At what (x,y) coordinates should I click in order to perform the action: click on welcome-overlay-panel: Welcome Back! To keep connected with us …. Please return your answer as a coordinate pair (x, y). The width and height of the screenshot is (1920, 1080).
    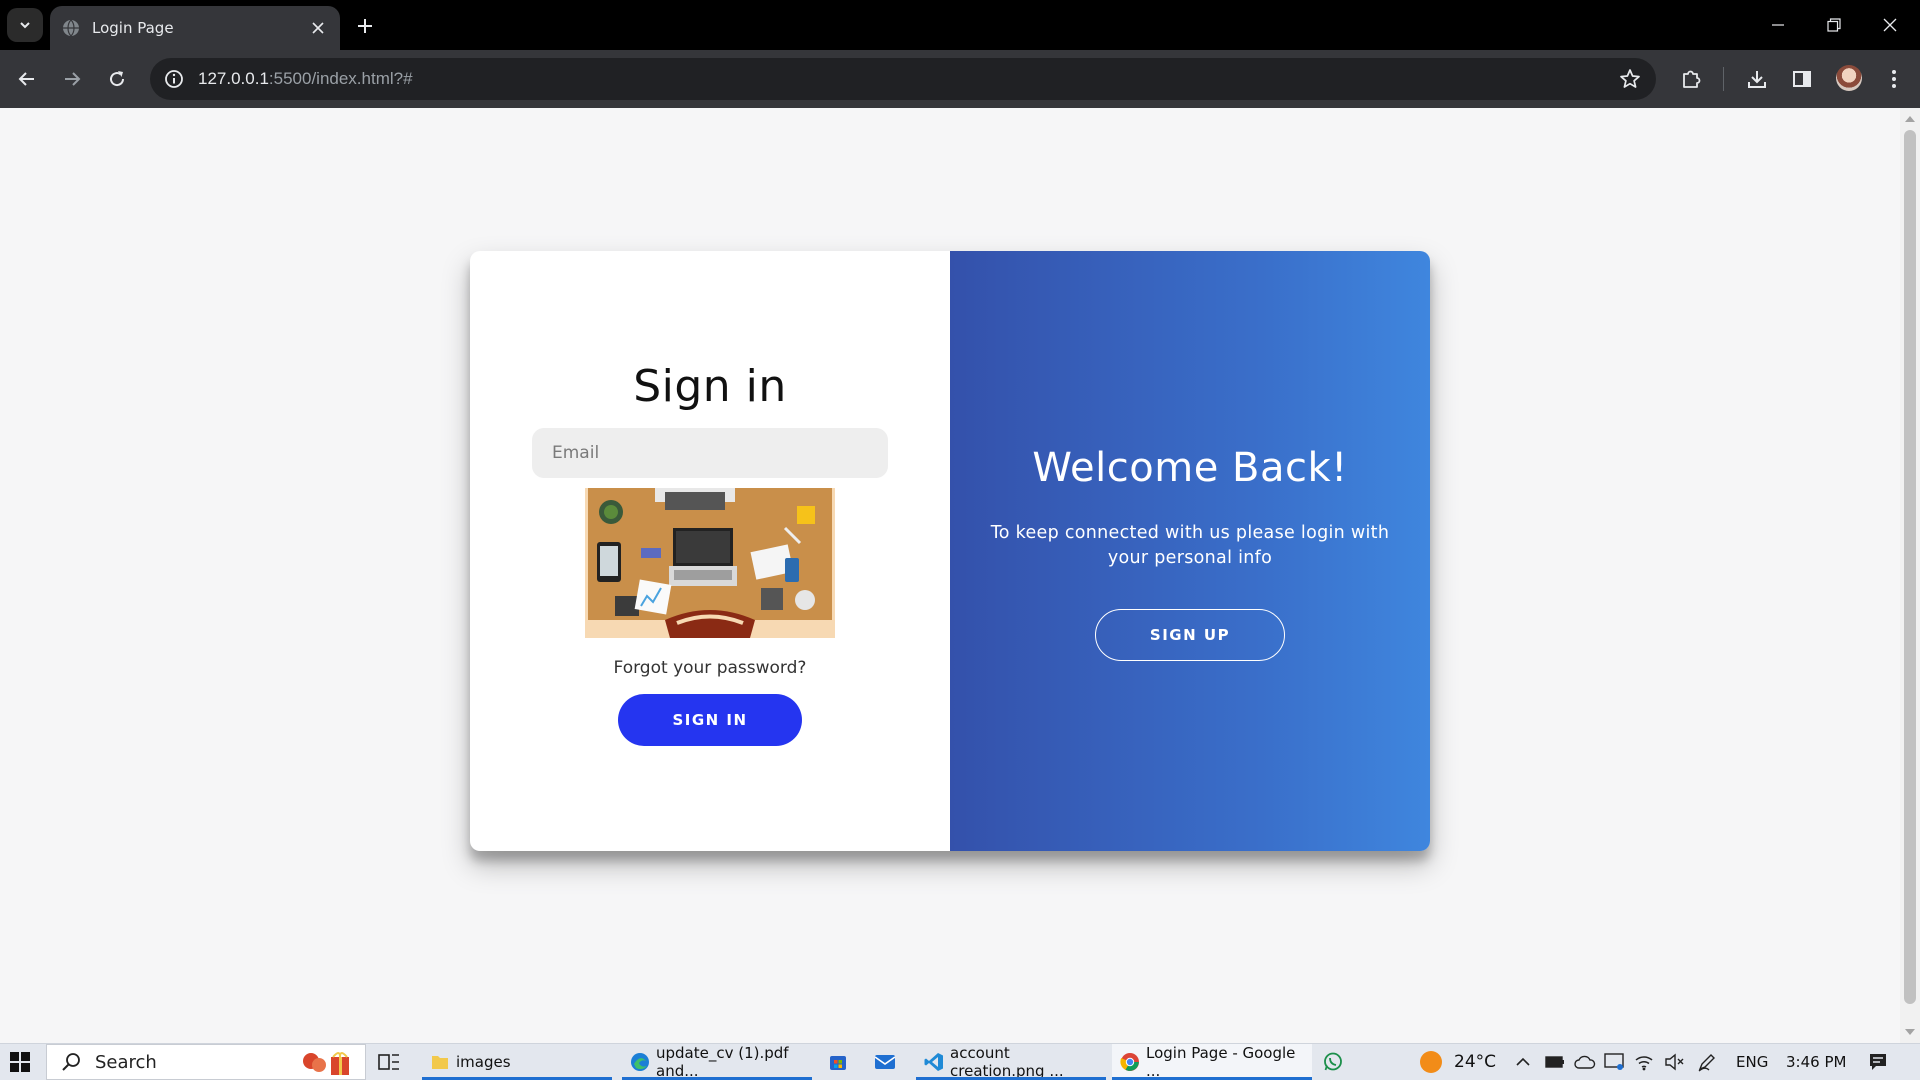
    Looking at the image, I should click on (1190, 551).